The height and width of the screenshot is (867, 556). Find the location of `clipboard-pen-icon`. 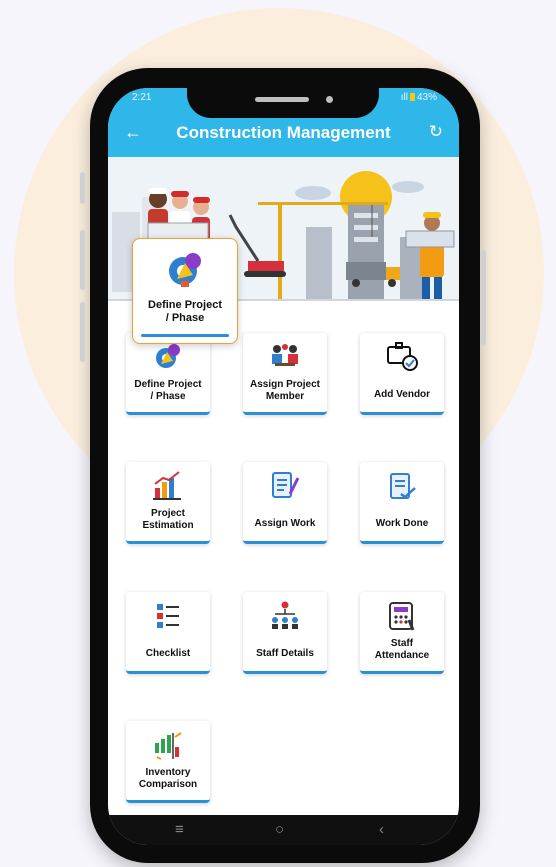

clipboard-pen-icon is located at coordinates (285, 487).